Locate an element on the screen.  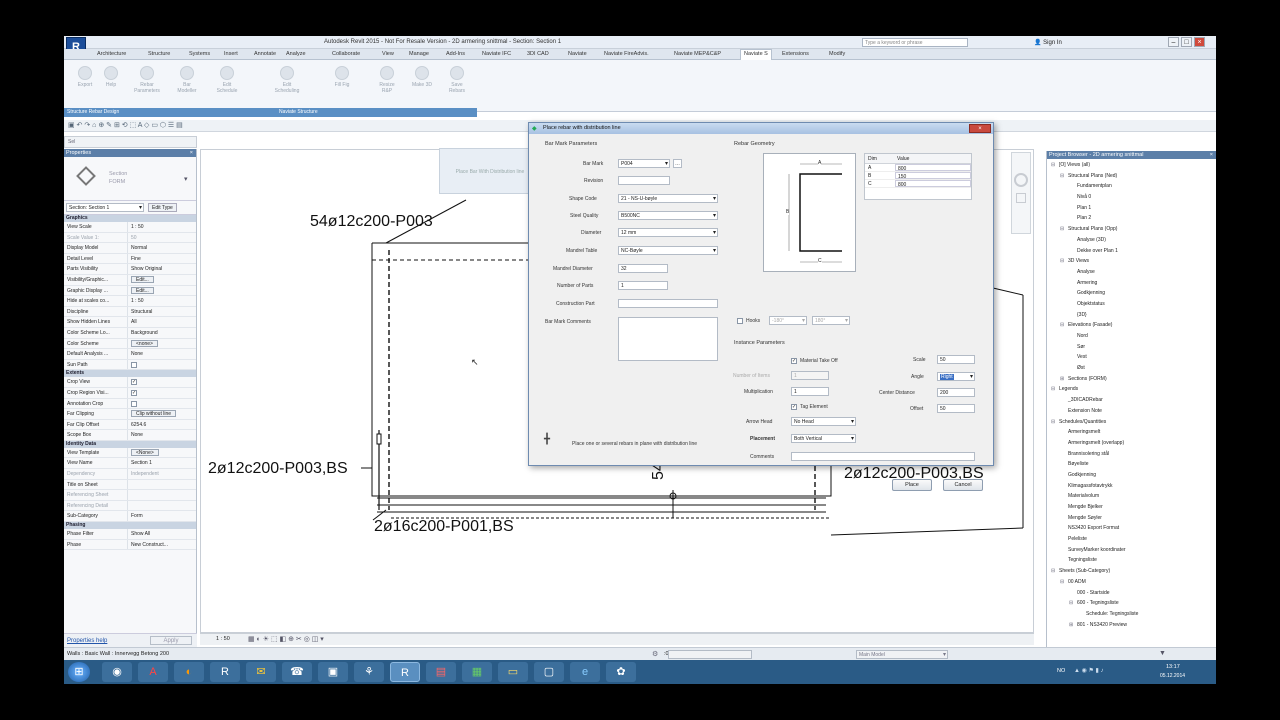
placement-select: Both Vertical is located at coordinates (823, 438).